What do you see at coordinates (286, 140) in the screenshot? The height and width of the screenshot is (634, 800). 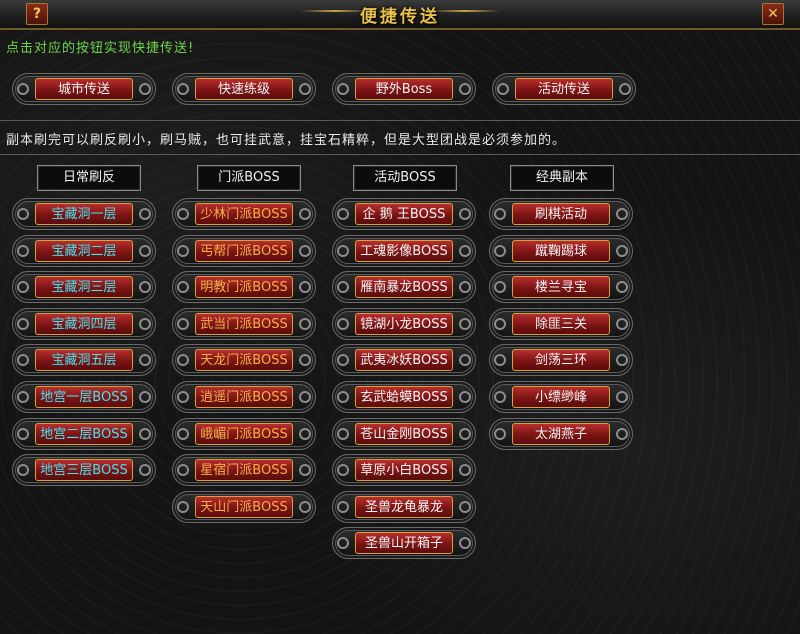 I see `note-text: 副本刷完可以刷反刷小，刷马贼，也可挂武意，挂宝石精粹，但是大型团战是必须参加的。` at bounding box center [286, 140].